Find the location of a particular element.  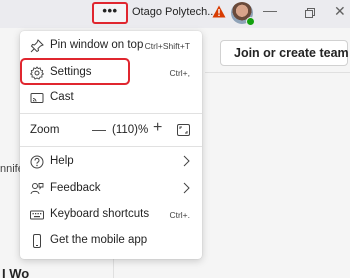

help-icon is located at coordinates (37, 162).